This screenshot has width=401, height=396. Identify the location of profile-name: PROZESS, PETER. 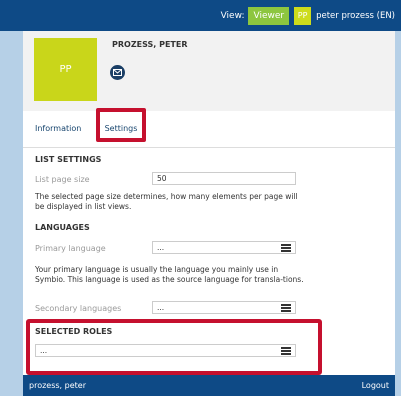
(150, 44).